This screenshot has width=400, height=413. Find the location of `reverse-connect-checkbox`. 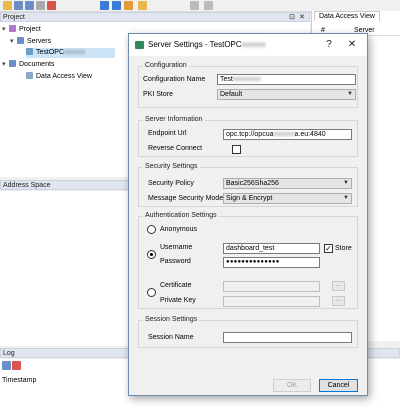

reverse-connect-checkbox is located at coordinates (236, 149).